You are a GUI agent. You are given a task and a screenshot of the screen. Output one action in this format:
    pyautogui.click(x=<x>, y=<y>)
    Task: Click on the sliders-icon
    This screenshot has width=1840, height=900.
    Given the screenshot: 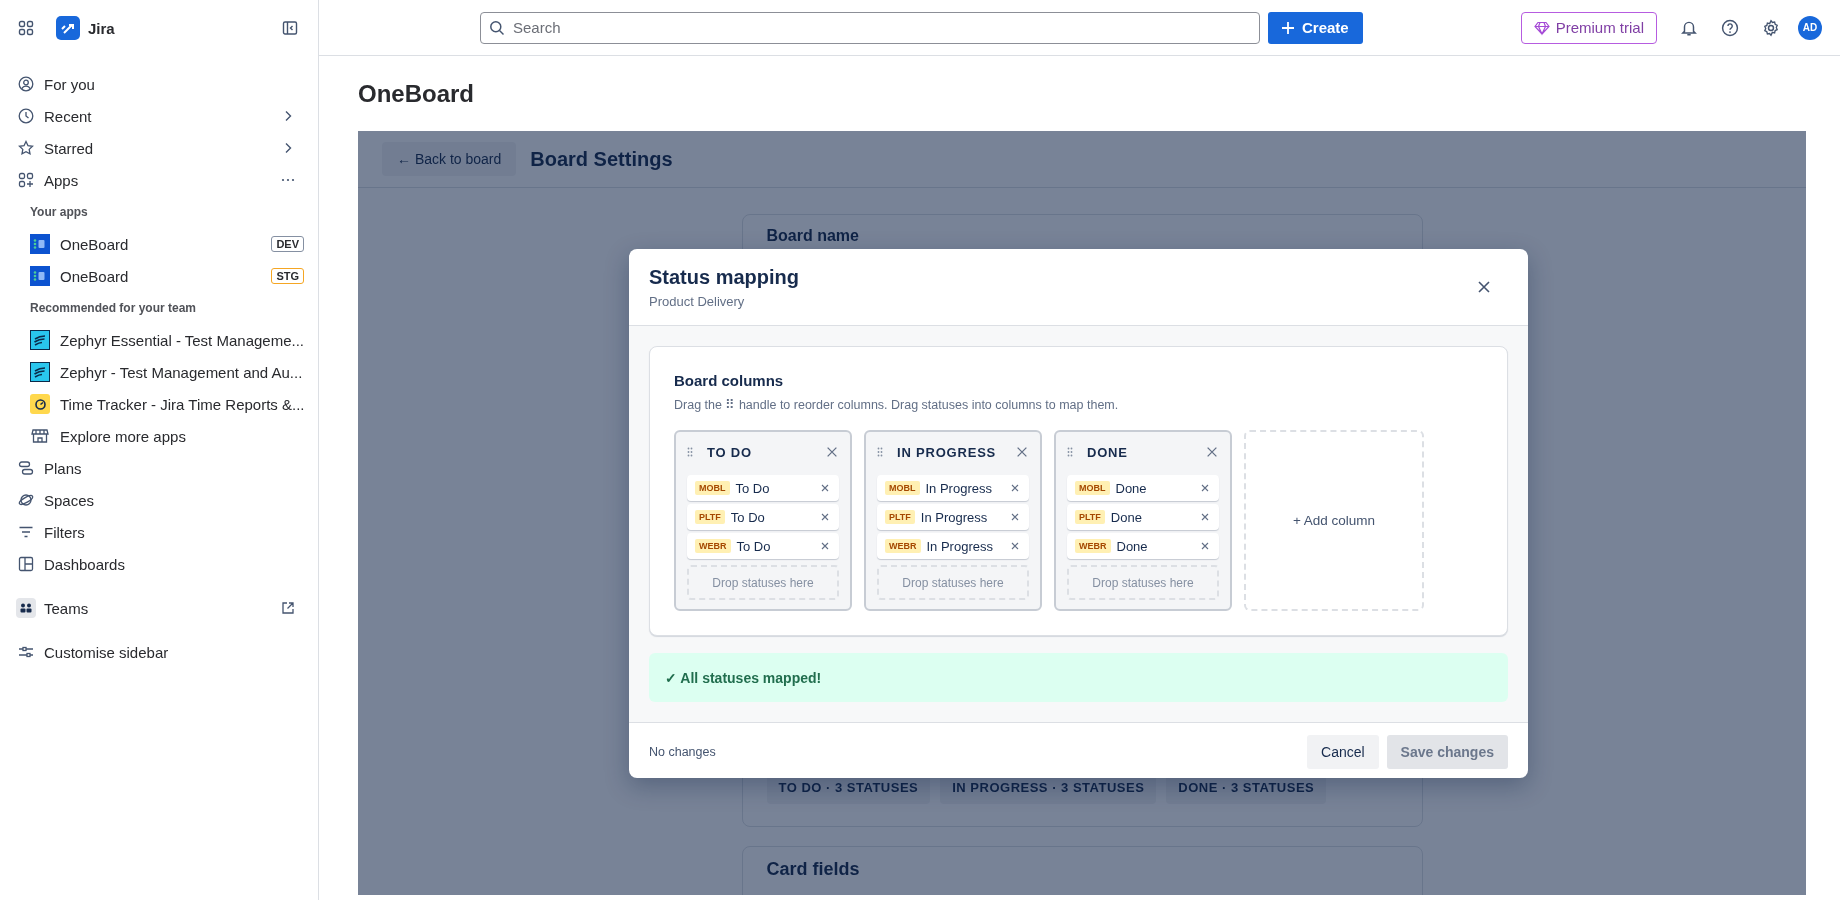 What is the action you would take?
    pyautogui.click(x=26, y=652)
    